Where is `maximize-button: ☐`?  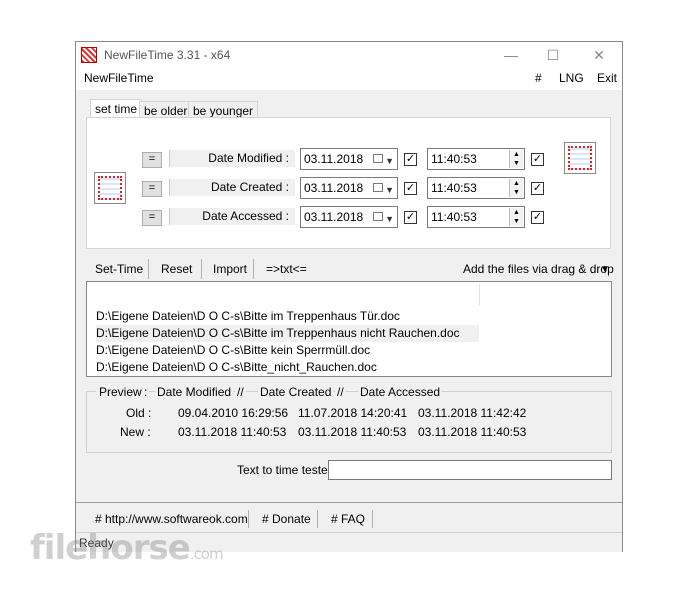 maximize-button: ☐ is located at coordinates (553, 55).